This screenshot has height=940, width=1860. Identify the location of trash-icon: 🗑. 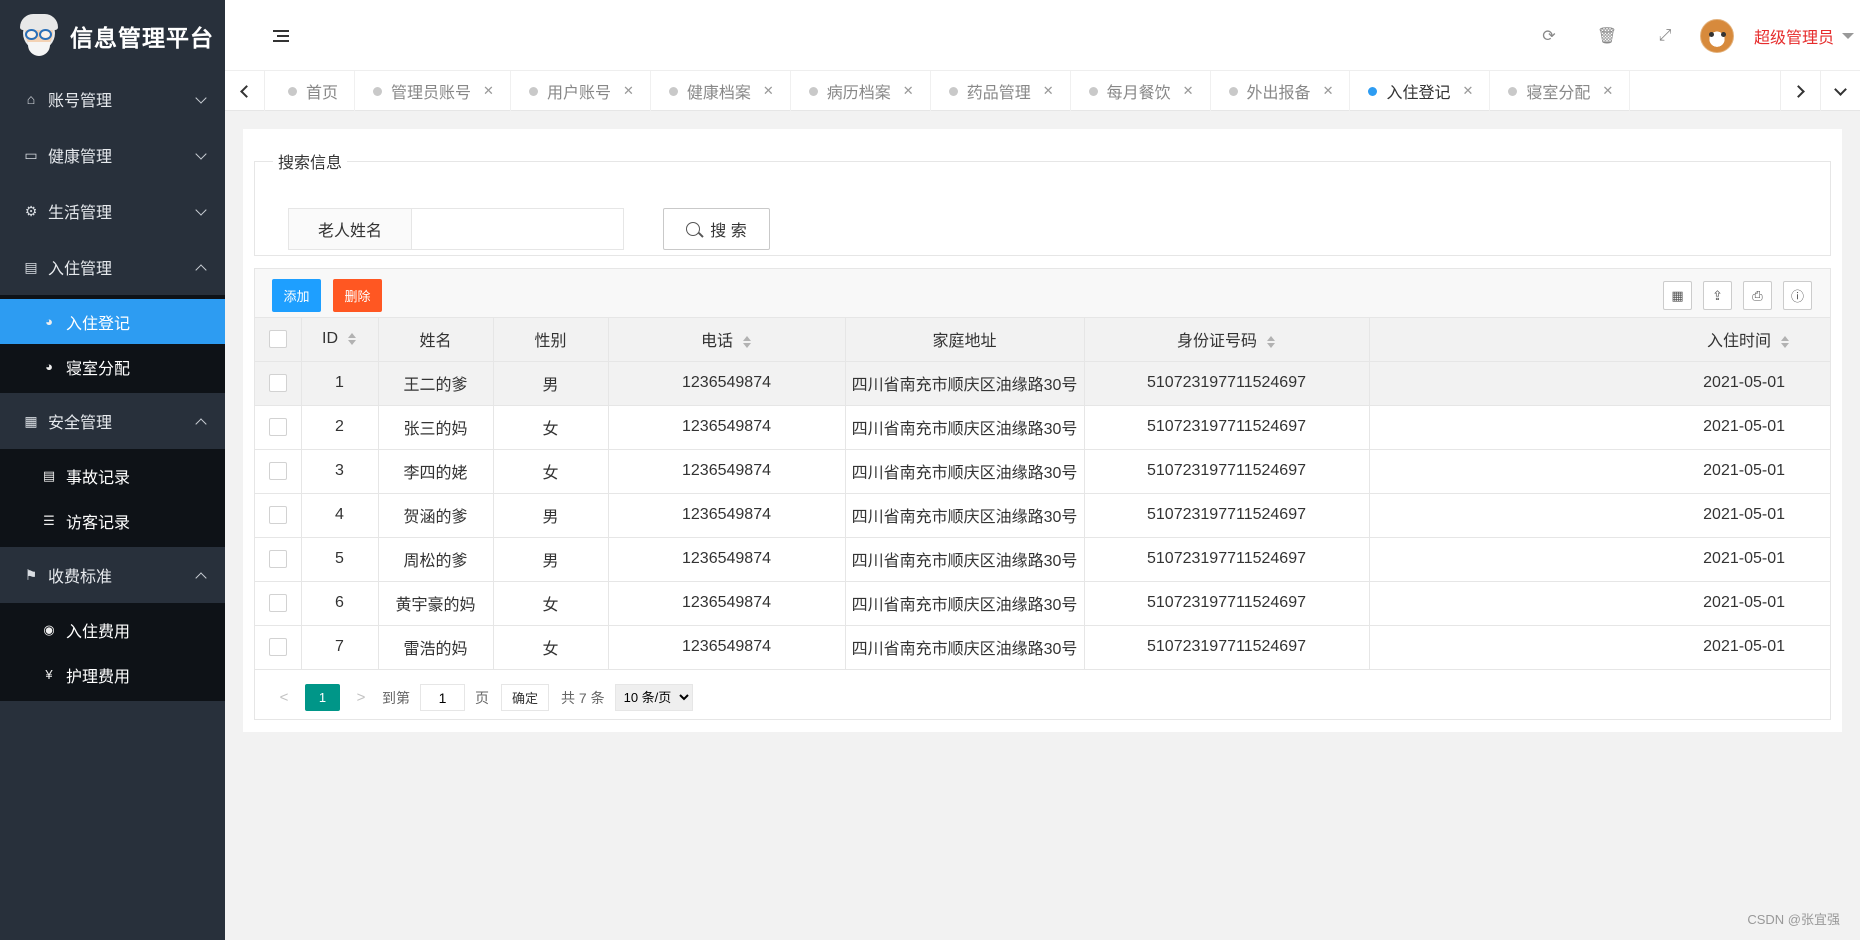
(1607, 36).